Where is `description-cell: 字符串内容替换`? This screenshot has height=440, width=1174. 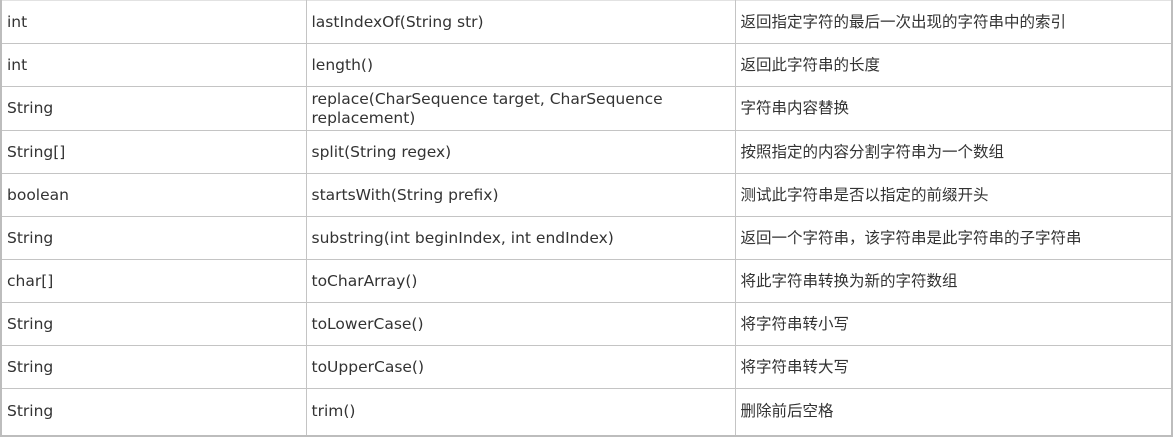
description-cell: 字符串内容替换 is located at coordinates (953, 108).